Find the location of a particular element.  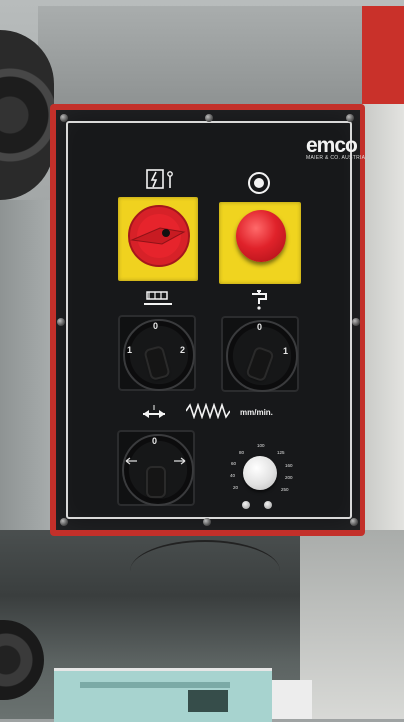

manual-booklet-text is located at coordinates (155, 685).